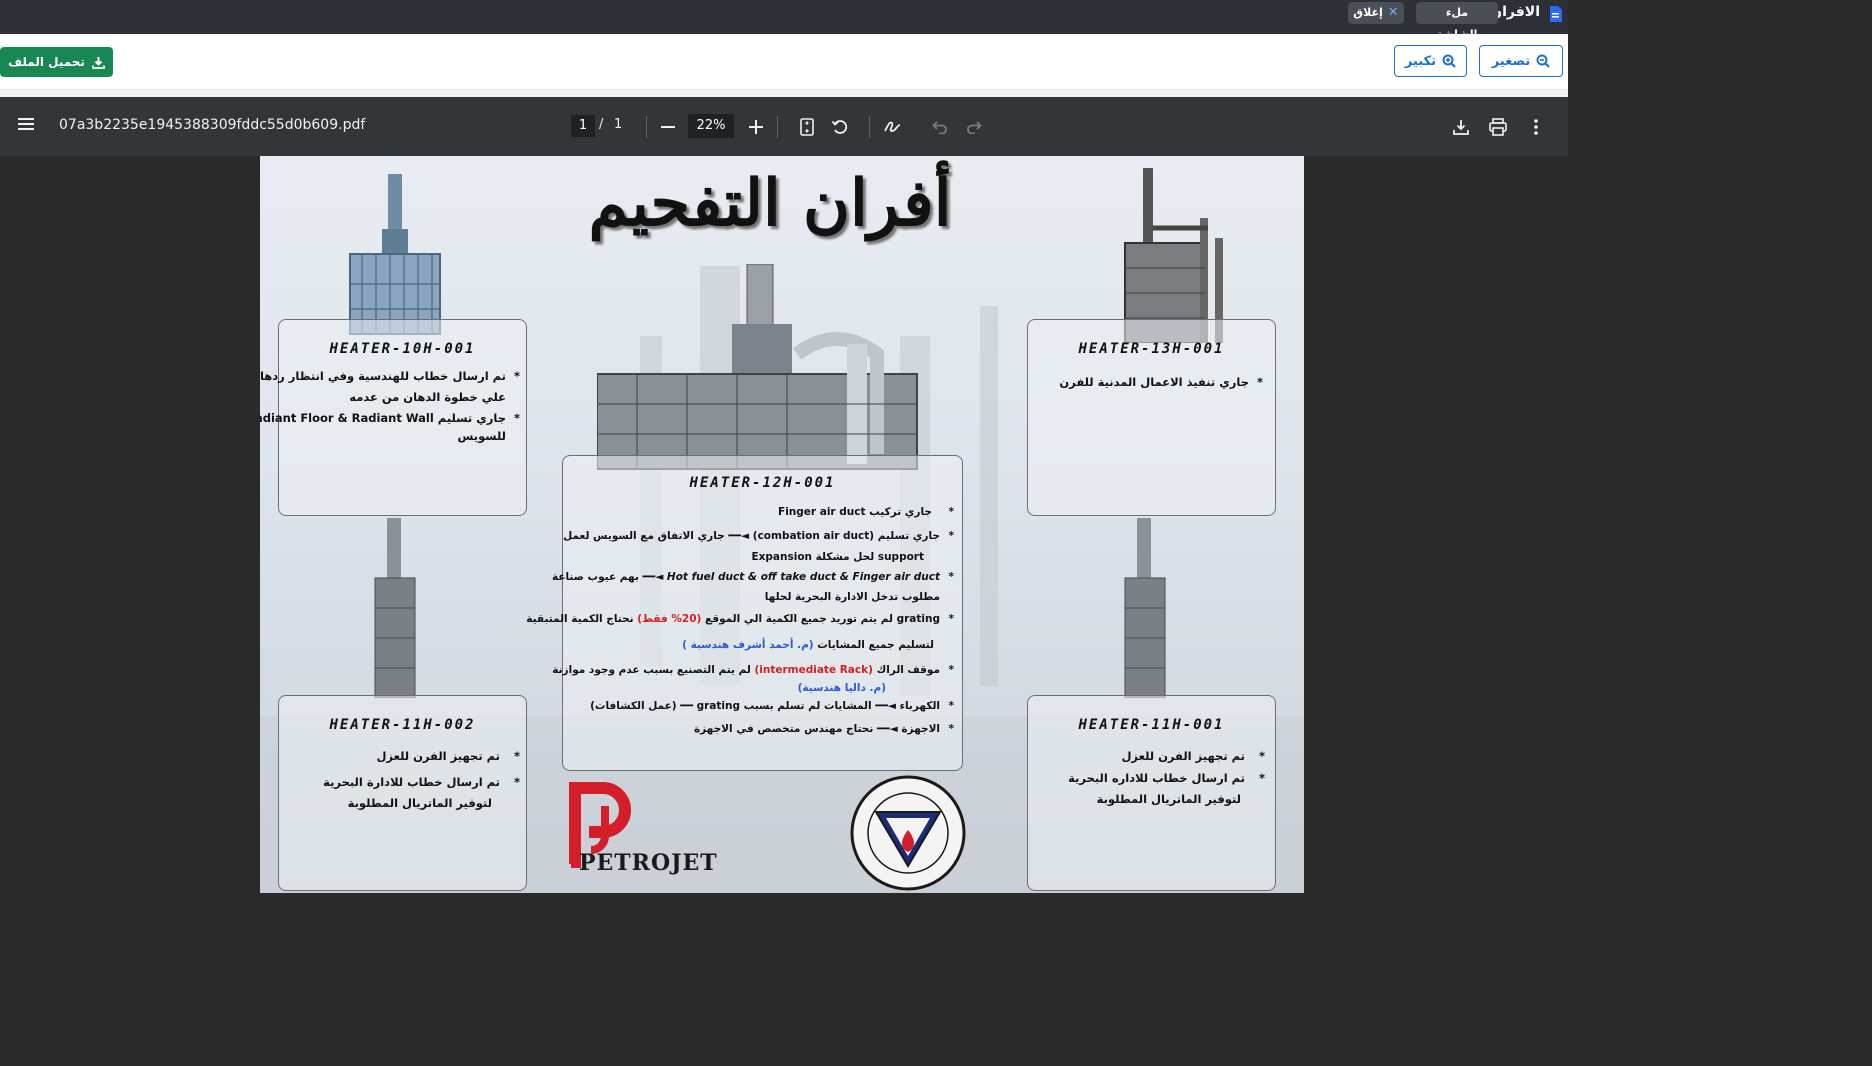 This screenshot has height=1066, width=1872. What do you see at coordinates (784, 93) in the screenshot?
I see `toolbar-divider` at bounding box center [784, 93].